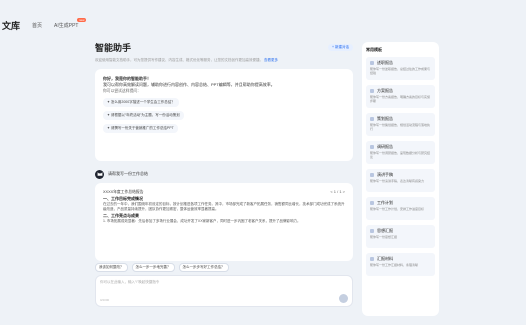 This screenshot has width=526, height=325. Describe the element at coordinates (111, 267) in the screenshot. I see `followup-chip: 我该如何整改？` at that location.